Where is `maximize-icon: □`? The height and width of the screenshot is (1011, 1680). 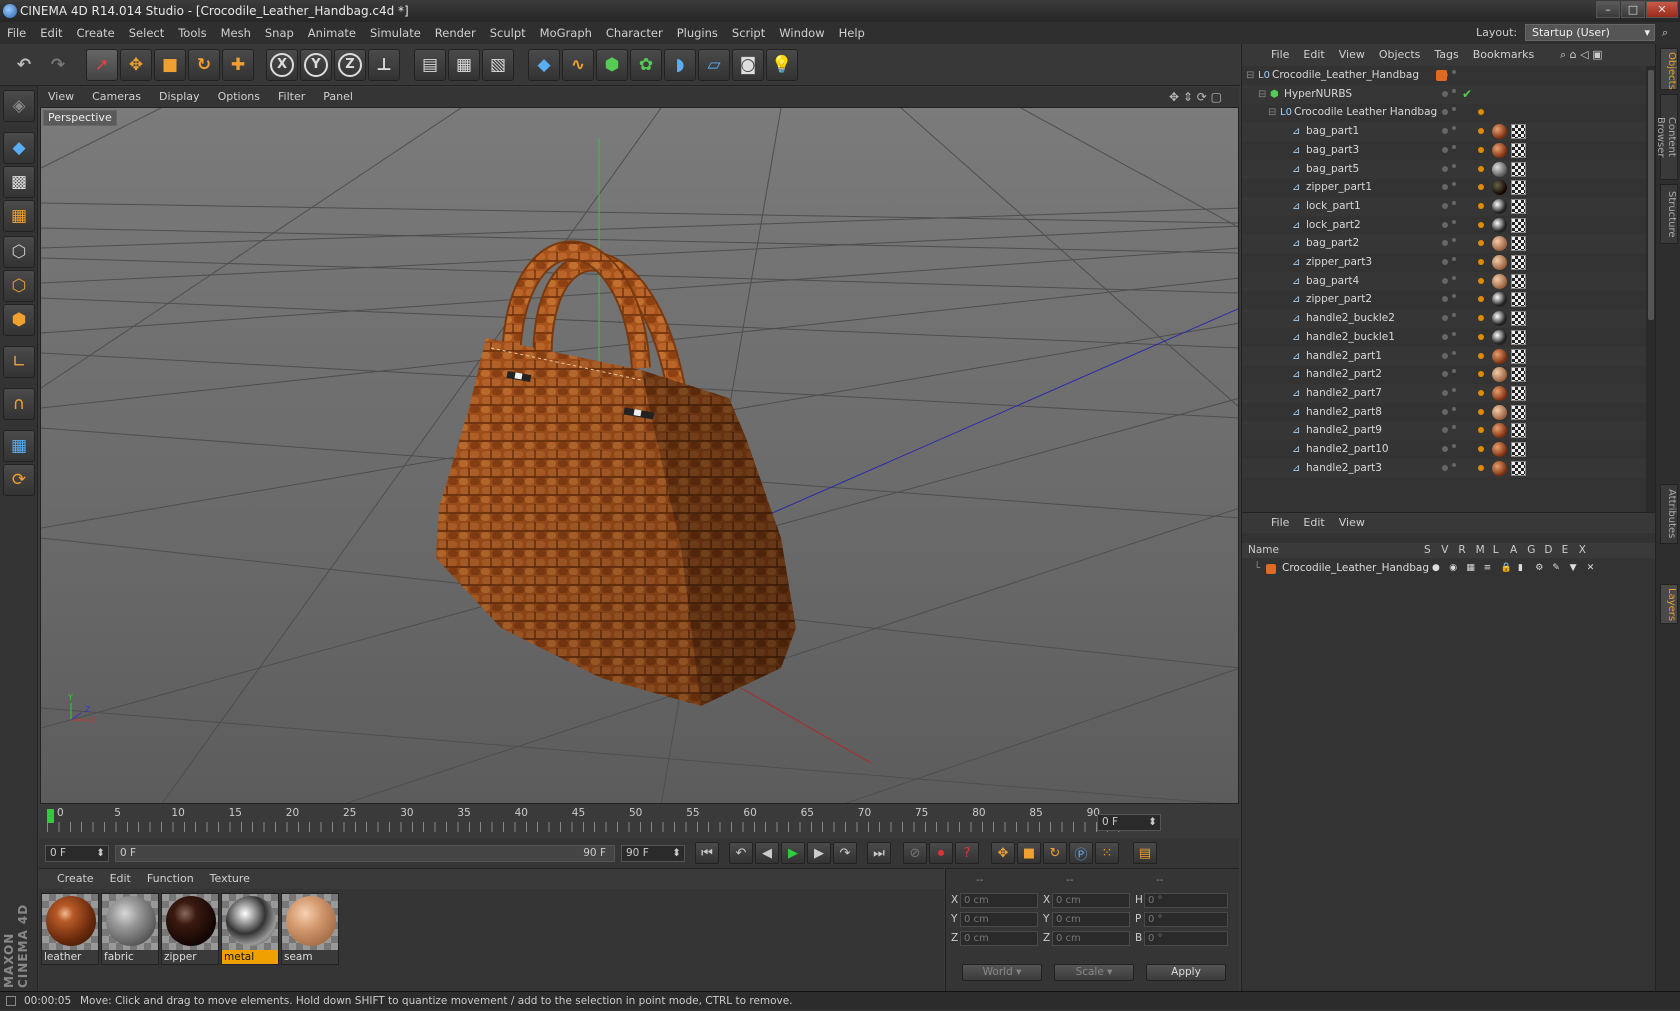
maximize-icon: □ is located at coordinates (1633, 9).